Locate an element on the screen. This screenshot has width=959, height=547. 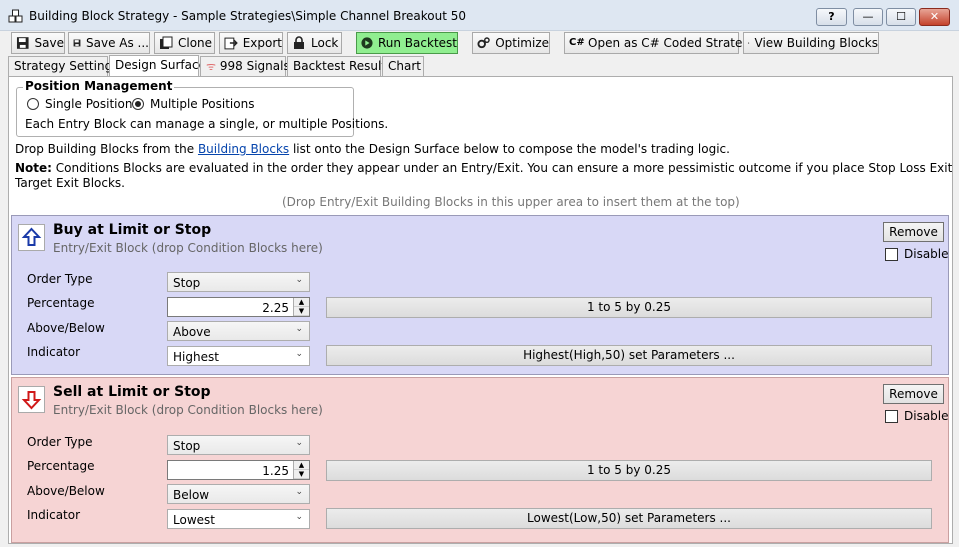
tab-strategy-settings: Strategy Settings is located at coordinates (63, 66).